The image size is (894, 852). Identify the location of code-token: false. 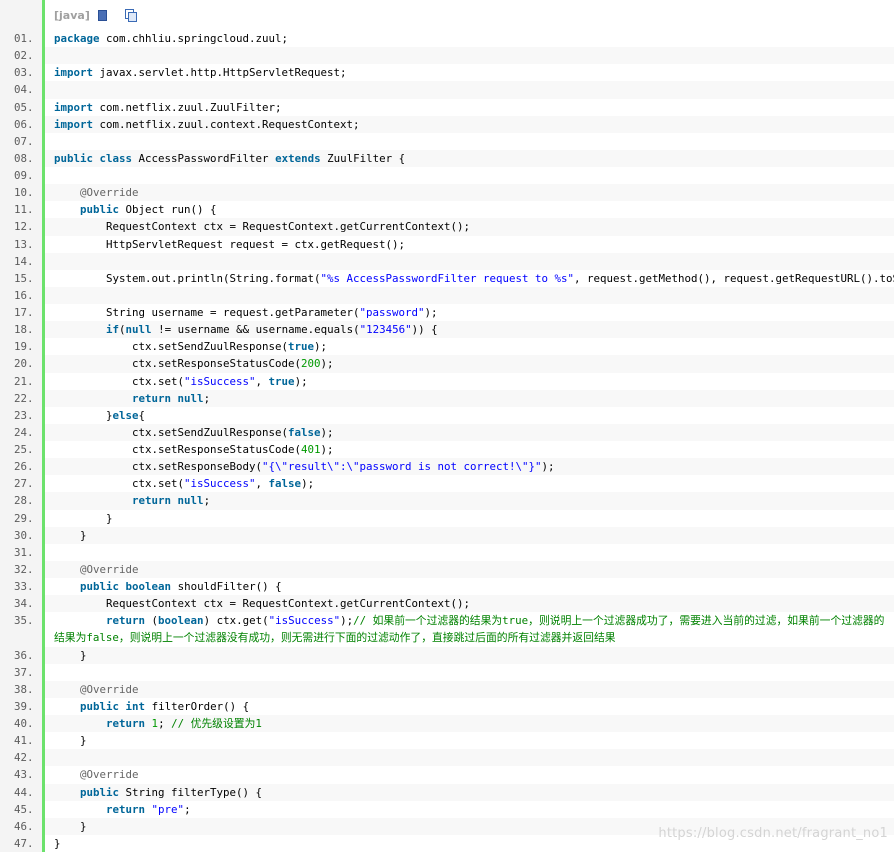
(304, 432).